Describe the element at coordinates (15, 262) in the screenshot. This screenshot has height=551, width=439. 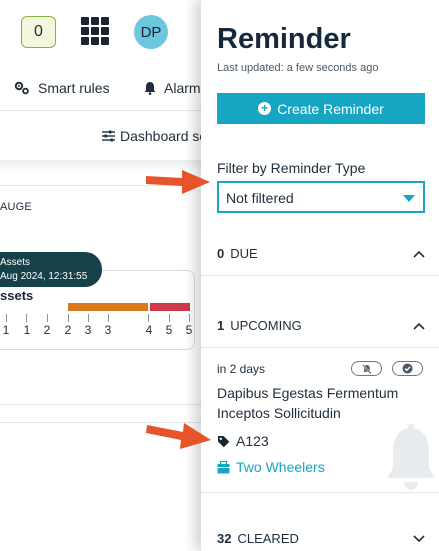
I see `tooltip-line-1: Assets` at that location.